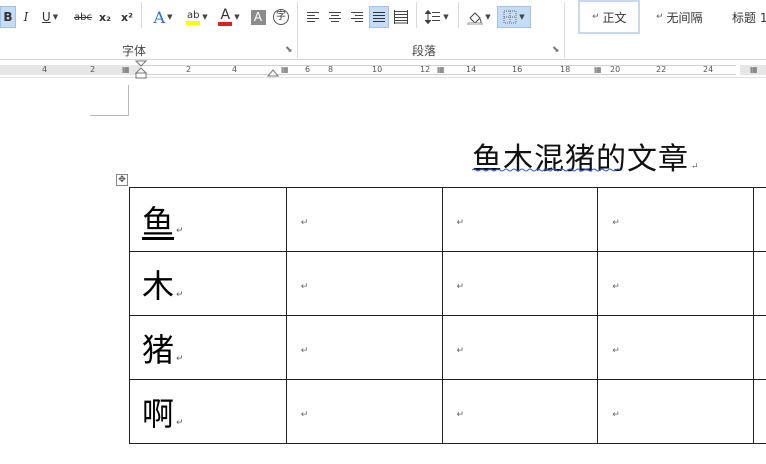 The width and height of the screenshot is (766, 464). I want to click on highlight-button: ab ▼, so click(197, 17).